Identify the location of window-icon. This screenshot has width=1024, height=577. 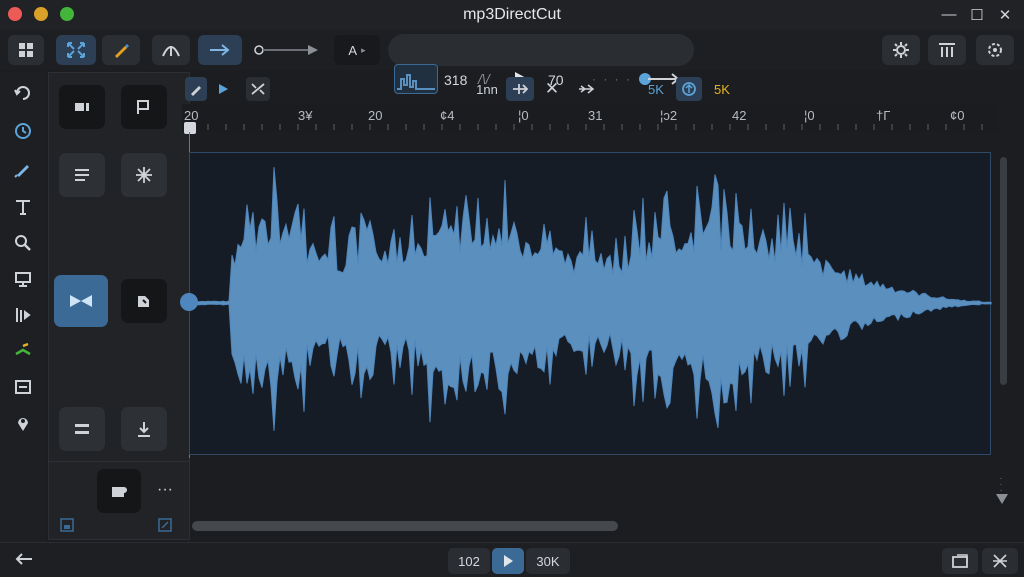
(960, 561).